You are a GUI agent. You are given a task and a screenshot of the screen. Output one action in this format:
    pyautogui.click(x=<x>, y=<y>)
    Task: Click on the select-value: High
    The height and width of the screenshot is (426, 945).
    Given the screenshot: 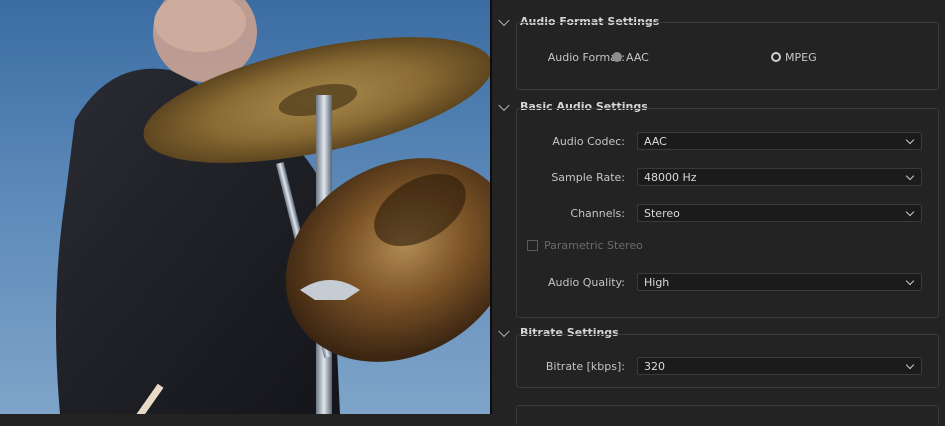 What is the action you would take?
    pyautogui.click(x=657, y=282)
    